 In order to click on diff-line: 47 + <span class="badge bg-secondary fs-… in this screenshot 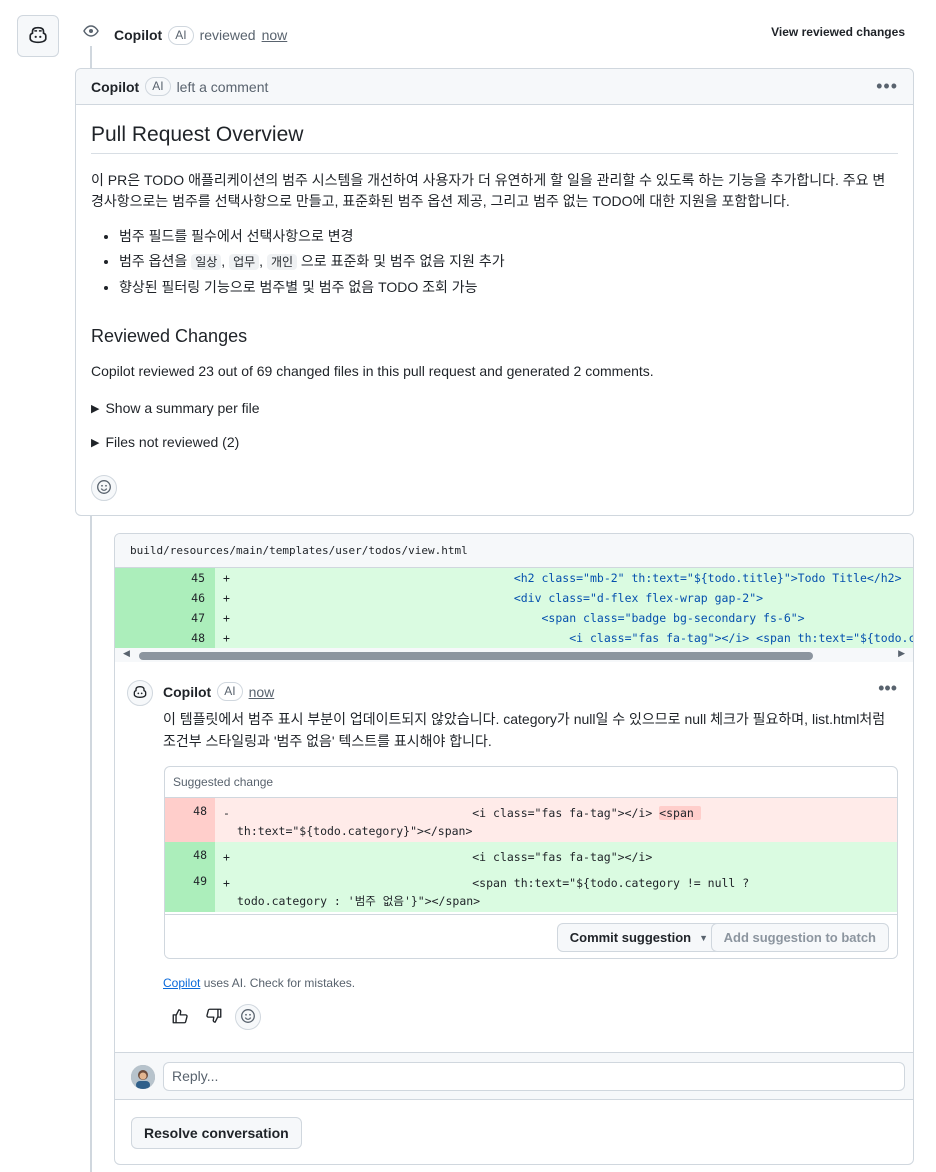, I will do `click(514, 618)`.